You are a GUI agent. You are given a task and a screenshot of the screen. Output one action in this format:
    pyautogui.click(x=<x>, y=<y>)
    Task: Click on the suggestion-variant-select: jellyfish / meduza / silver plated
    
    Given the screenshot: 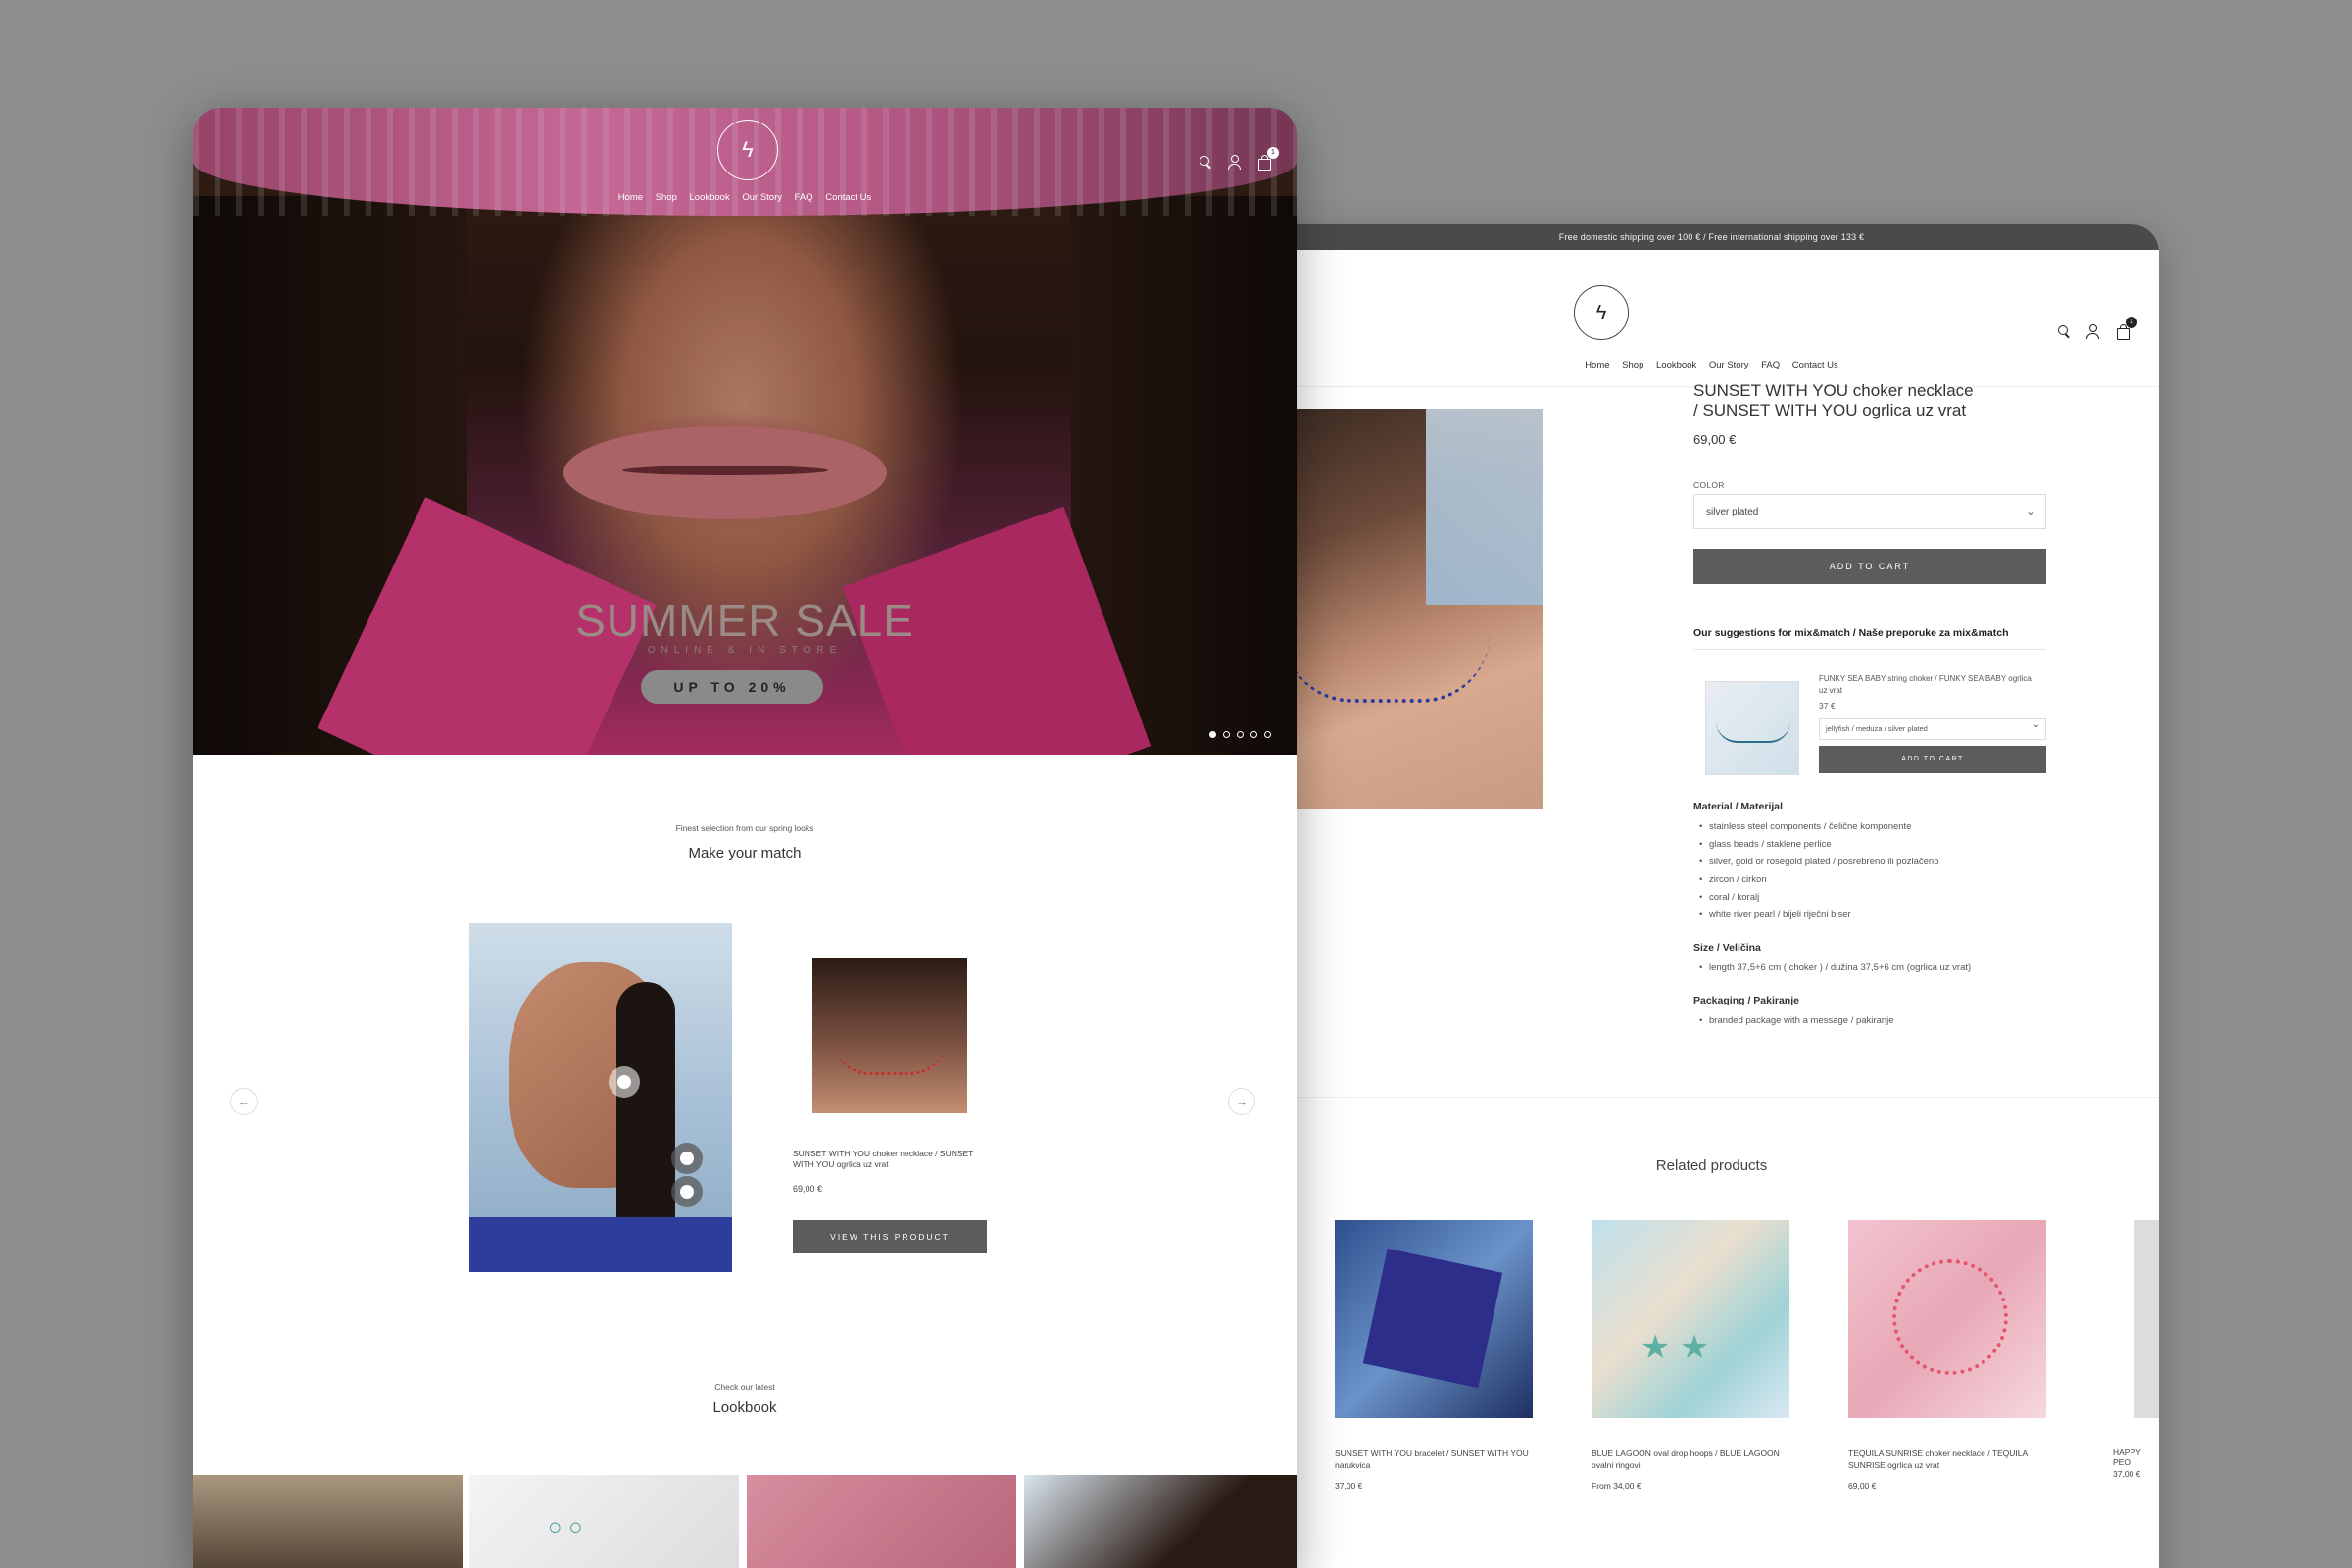 What is the action you would take?
    pyautogui.click(x=1932, y=727)
    